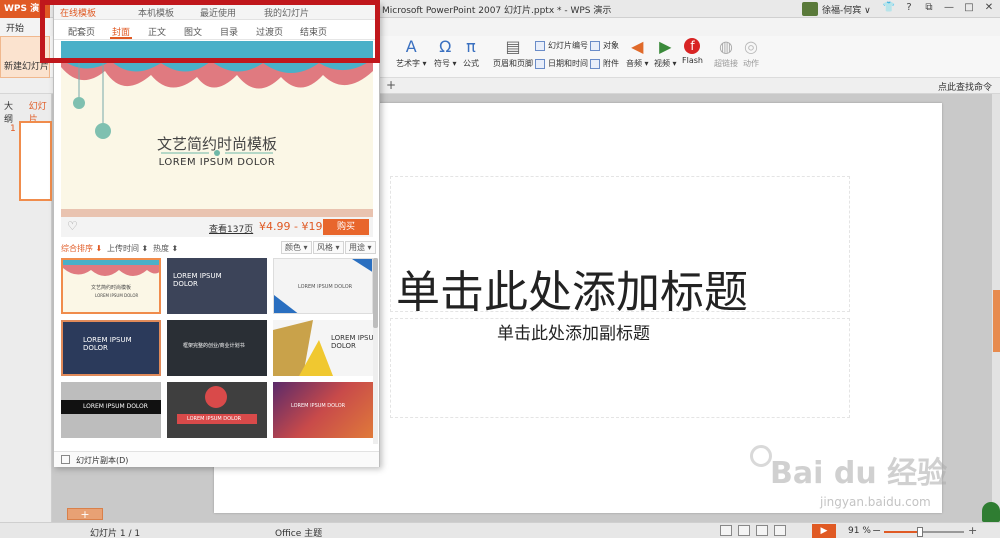 This screenshot has width=1000, height=538. What do you see at coordinates (665, 46) in the screenshot?
I see `video-icon: ▶` at bounding box center [665, 46].